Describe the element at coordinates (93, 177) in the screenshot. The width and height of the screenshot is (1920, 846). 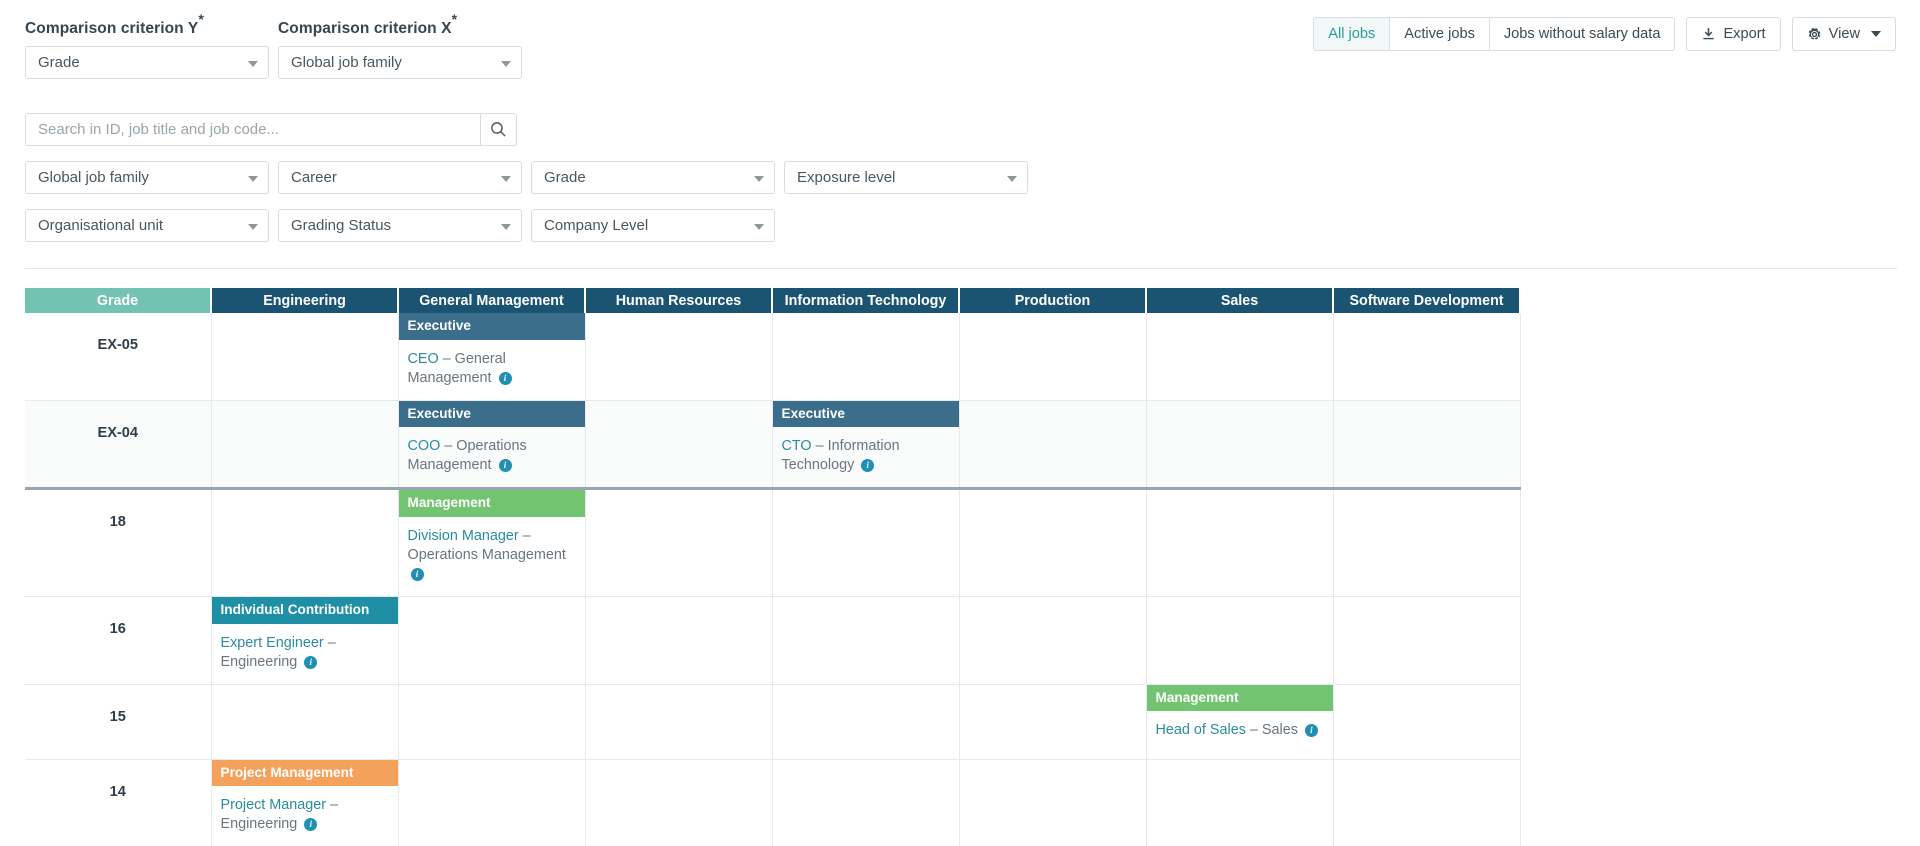
I see `filter-global-job-family-value: Global job family` at that location.